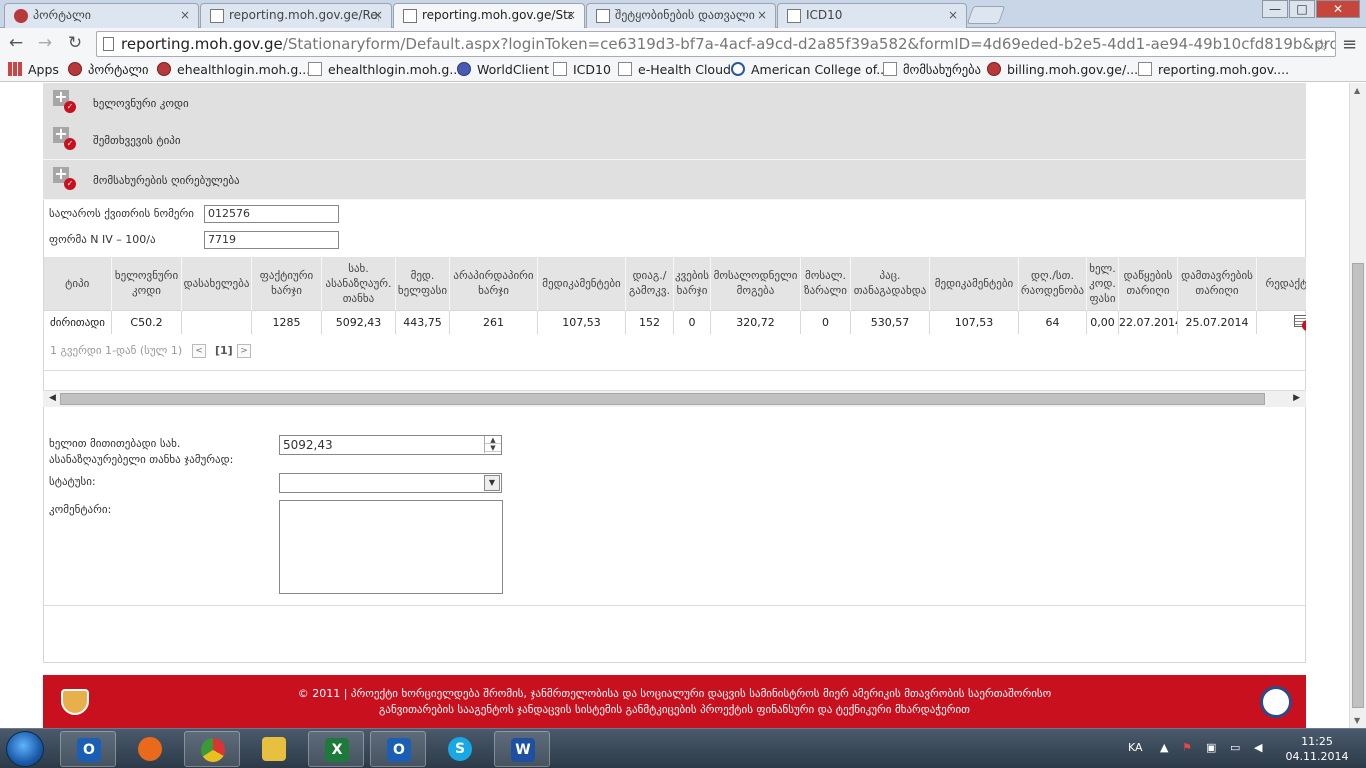 This screenshot has width=1366, height=768. What do you see at coordinates (52, 398) in the screenshot?
I see `scroll-left-icon: ◀` at bounding box center [52, 398].